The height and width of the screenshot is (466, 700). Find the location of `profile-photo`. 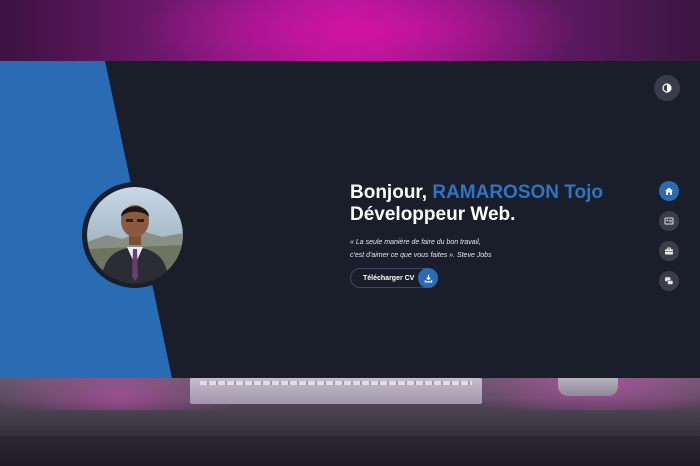

profile-photo is located at coordinates (135, 235).